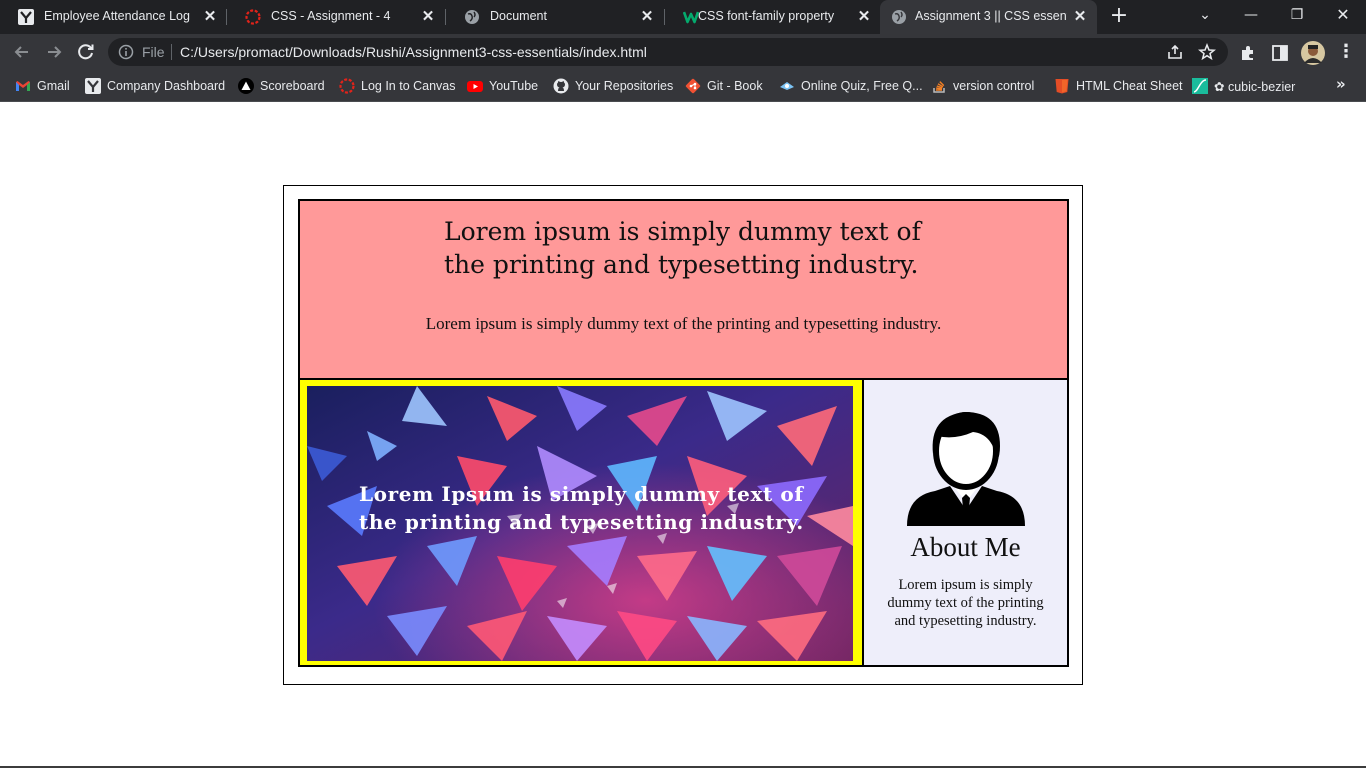 The width and height of the screenshot is (1366, 768). Describe the element at coordinates (1313, 53) in the screenshot. I see `profile-avatar` at that location.